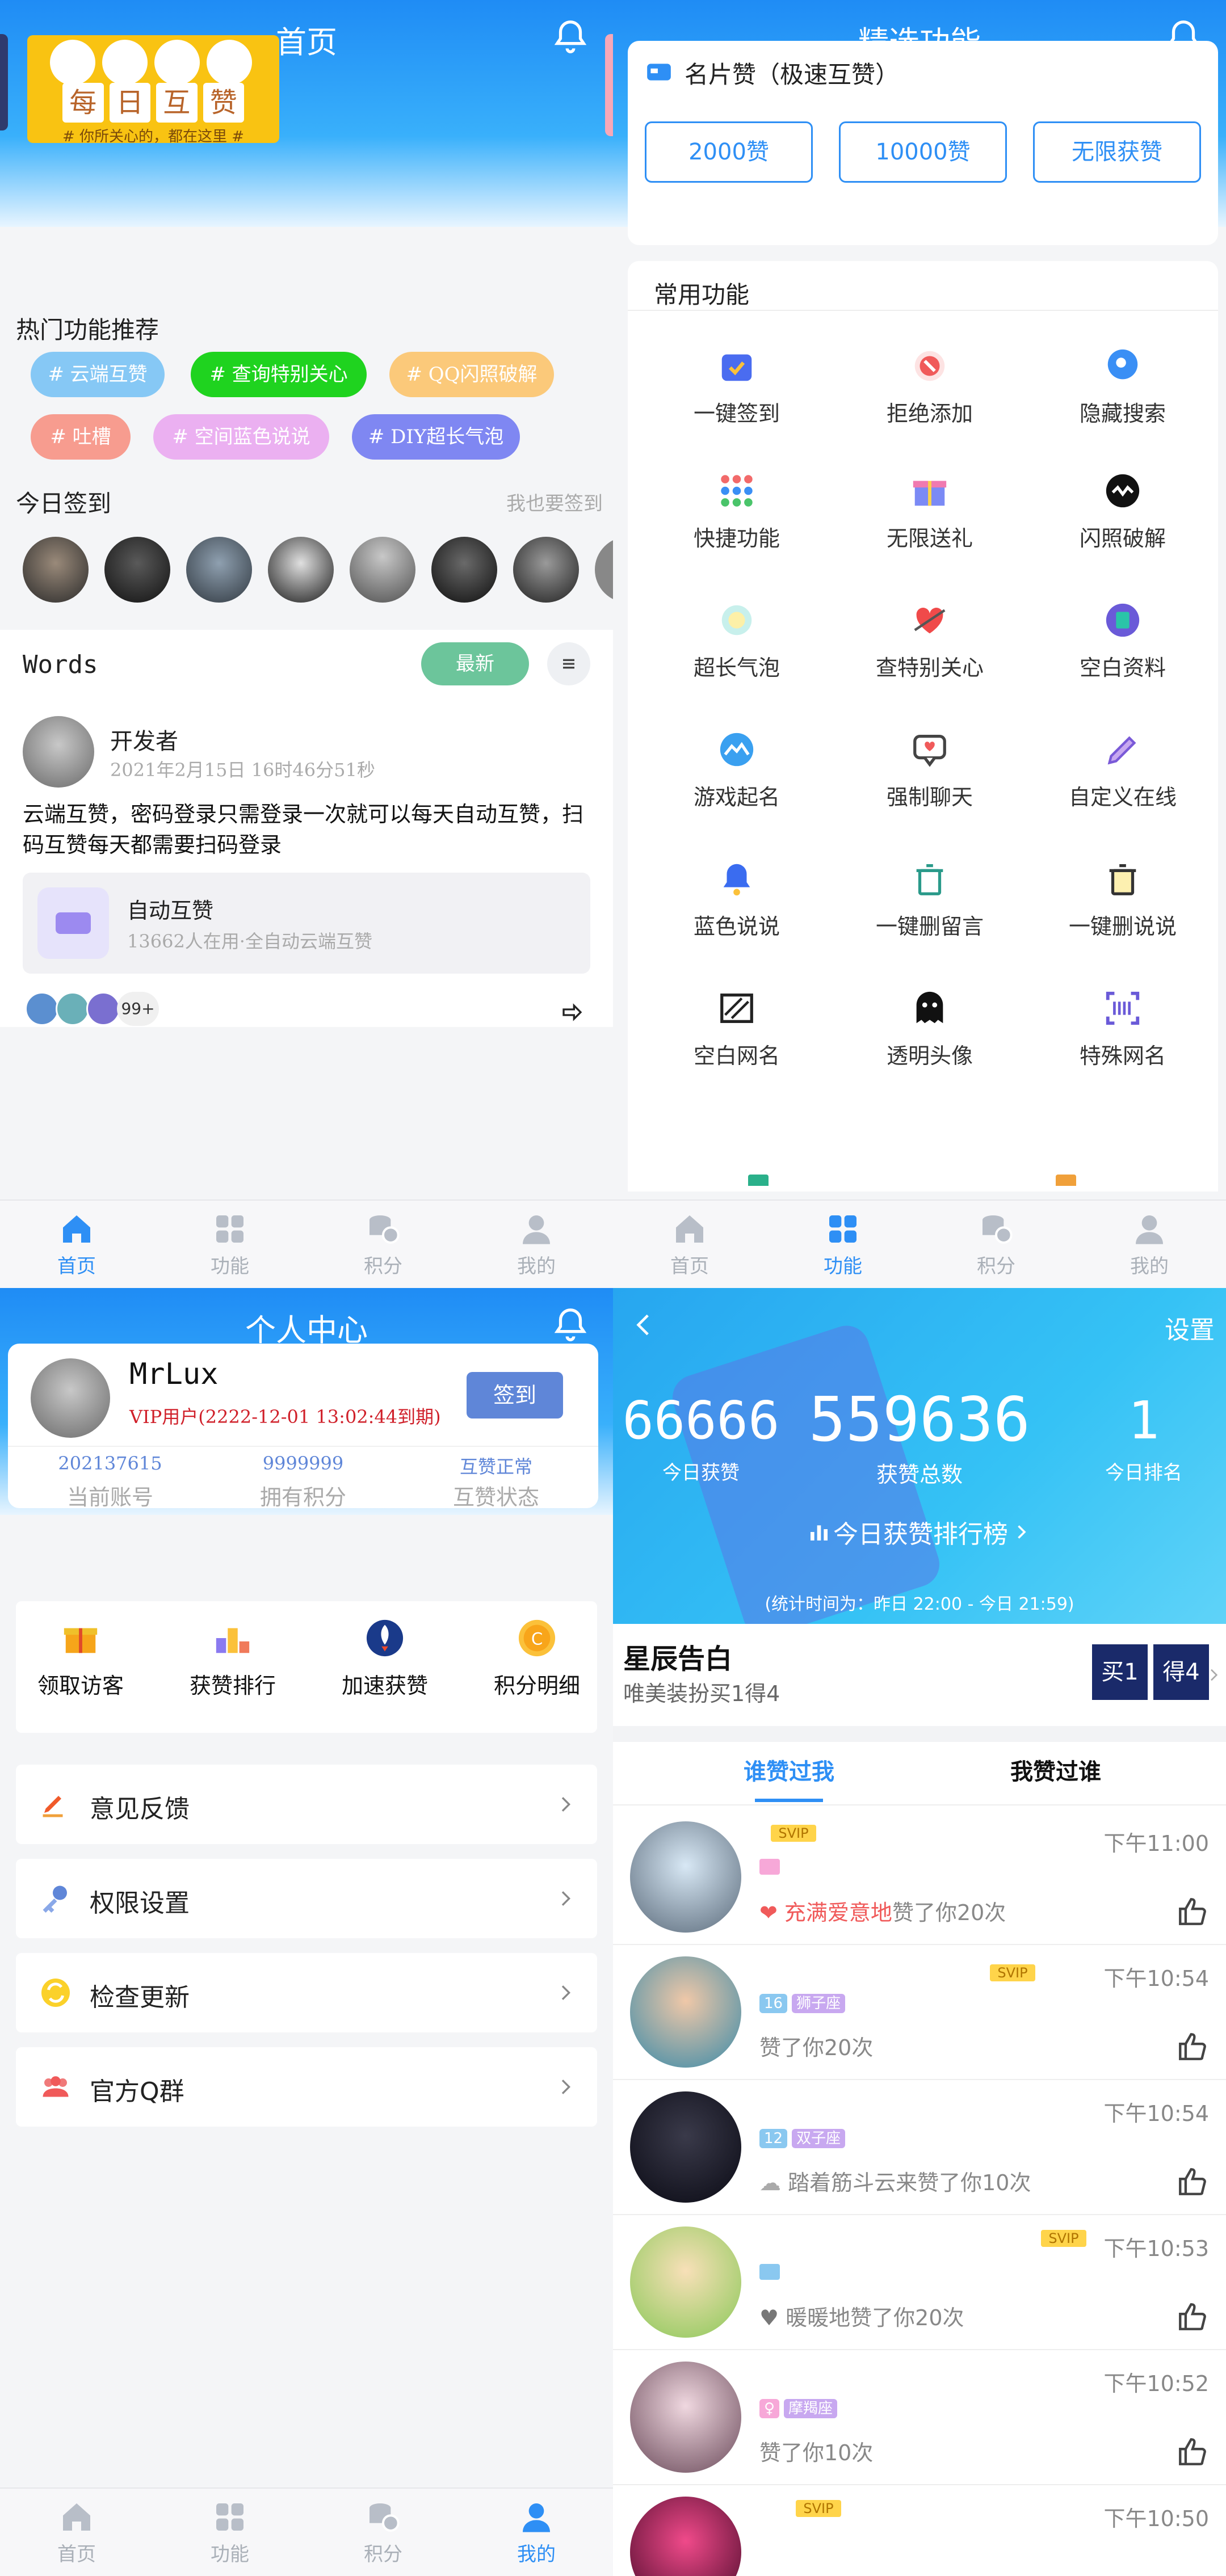  I want to click on fn-long-bubble: 超长气泡, so click(736, 640).